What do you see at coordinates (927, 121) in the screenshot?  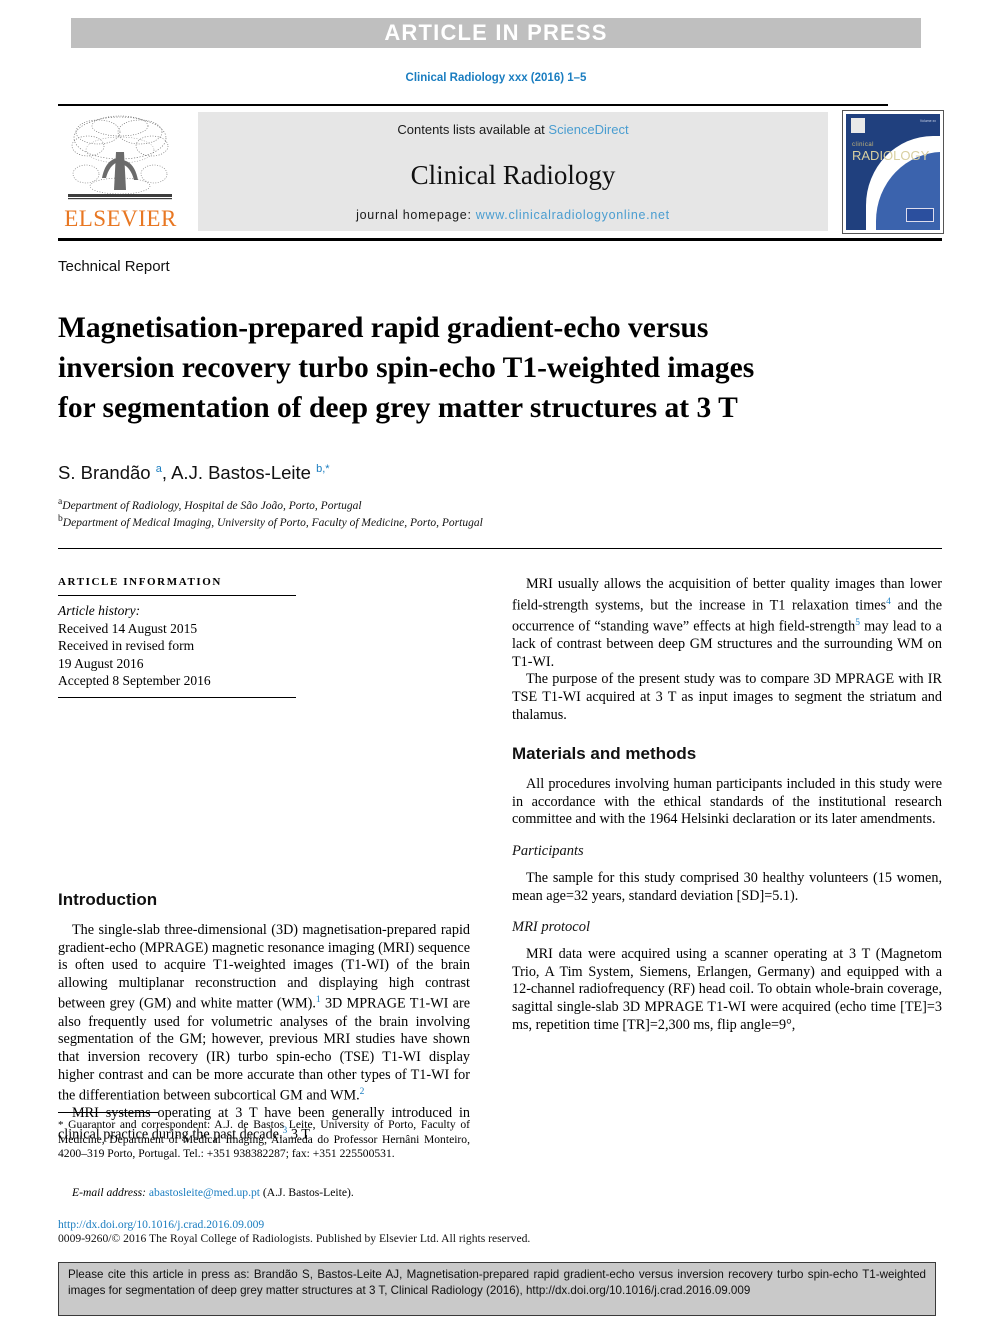 I see `cover-corner-note: Volume xx` at bounding box center [927, 121].